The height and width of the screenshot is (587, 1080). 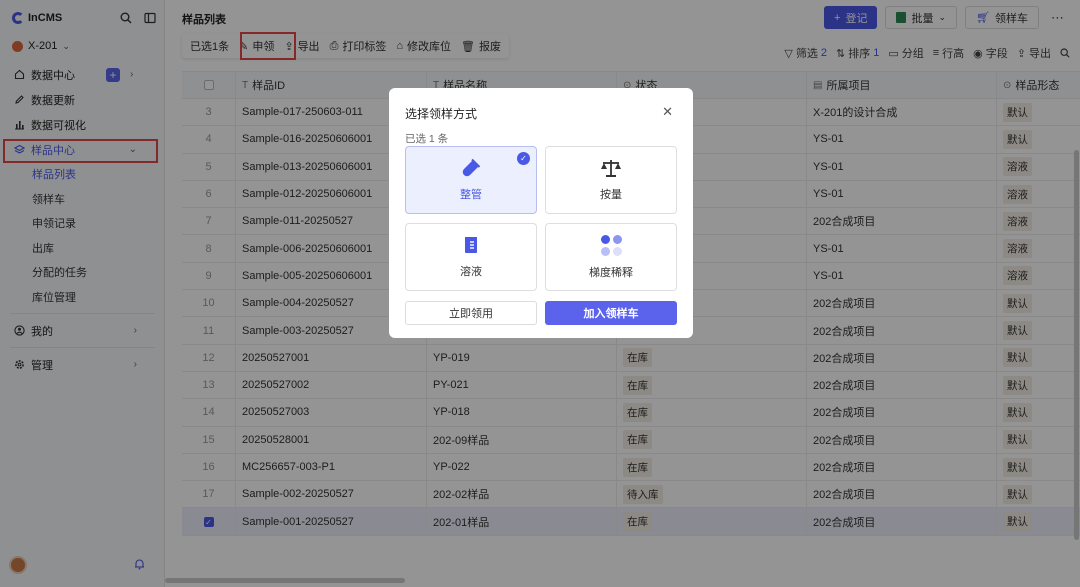 What do you see at coordinates (611, 195) in the screenshot?
I see `option-label: 按量` at bounding box center [611, 195].